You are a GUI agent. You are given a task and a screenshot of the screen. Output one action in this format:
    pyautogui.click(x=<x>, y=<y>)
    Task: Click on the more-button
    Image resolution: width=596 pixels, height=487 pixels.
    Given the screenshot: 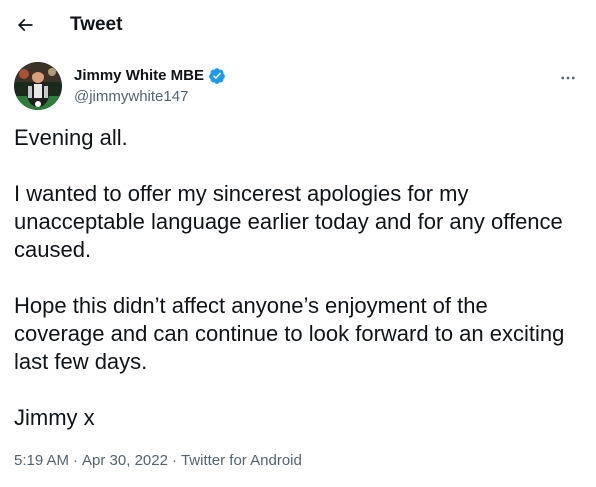 What is the action you would take?
    pyautogui.click(x=568, y=78)
    